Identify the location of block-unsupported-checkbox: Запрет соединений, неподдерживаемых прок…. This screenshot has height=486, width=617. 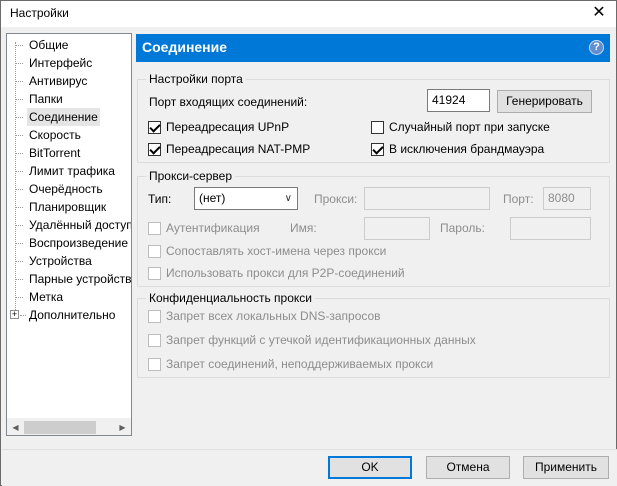
(290, 365).